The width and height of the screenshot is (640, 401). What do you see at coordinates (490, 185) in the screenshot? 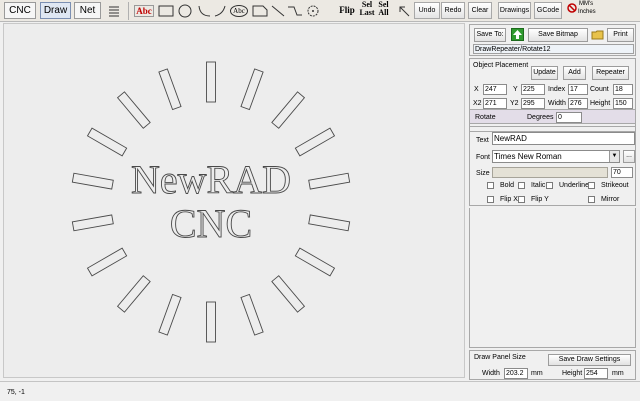
I see `bold-checkbox` at bounding box center [490, 185].